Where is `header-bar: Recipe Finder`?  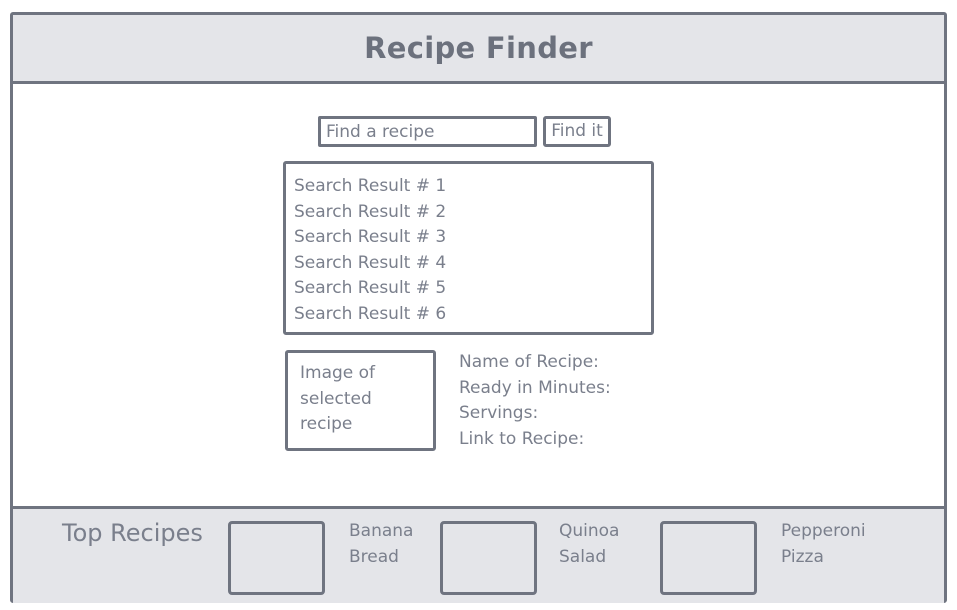
header-bar: Recipe Finder is located at coordinates (478, 49).